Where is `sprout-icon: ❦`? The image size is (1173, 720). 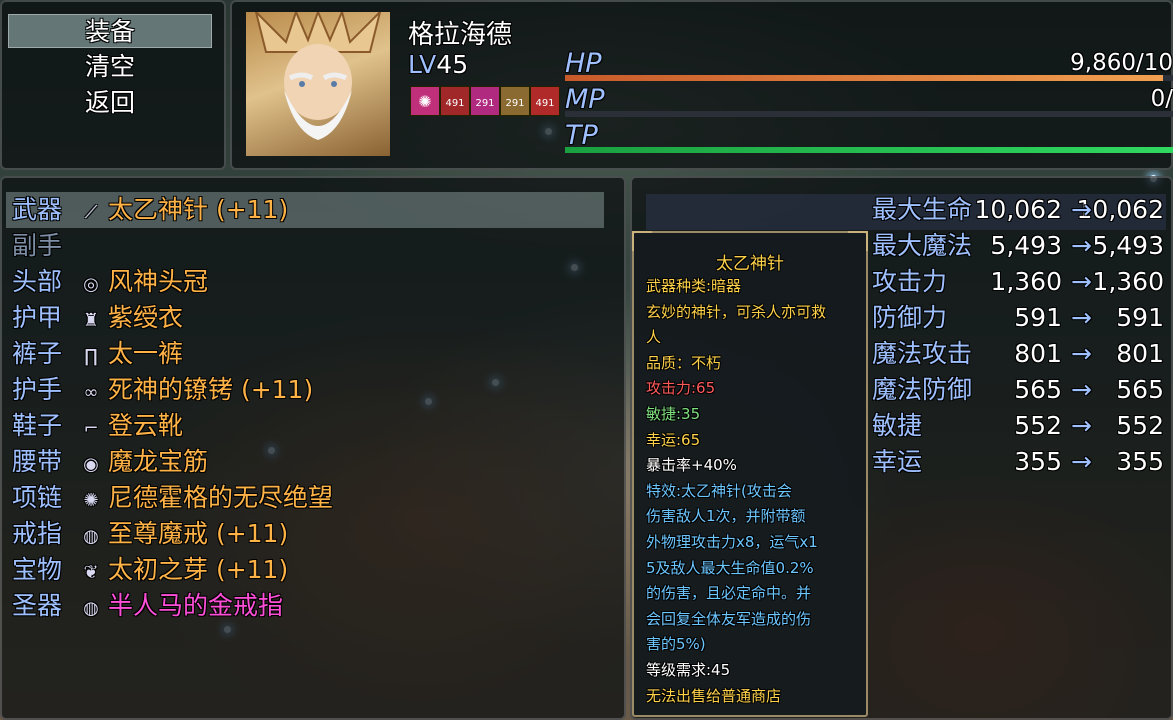
sprout-icon: ❦ is located at coordinates (91, 572).